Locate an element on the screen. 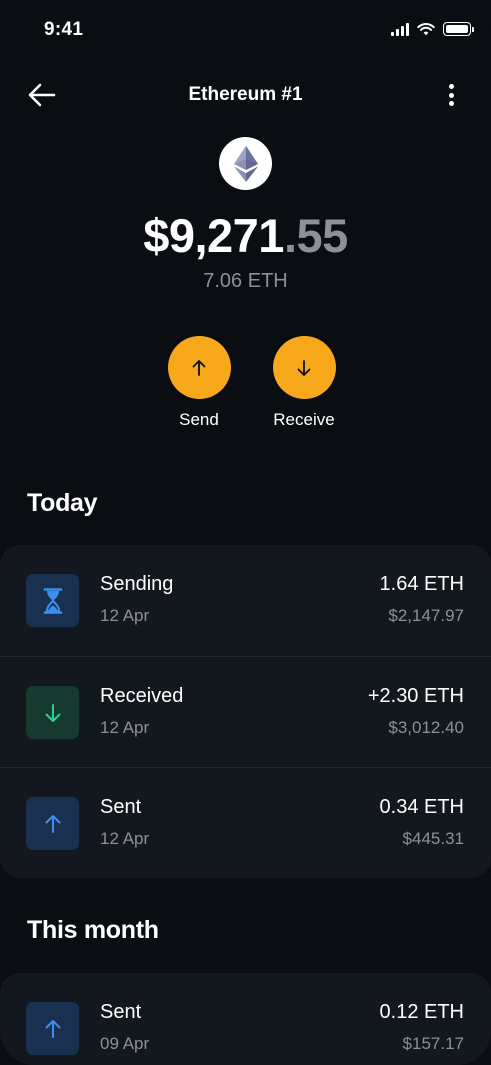 This screenshot has height=1065, width=491. ethereum-diamond-icon is located at coordinates (245, 163).